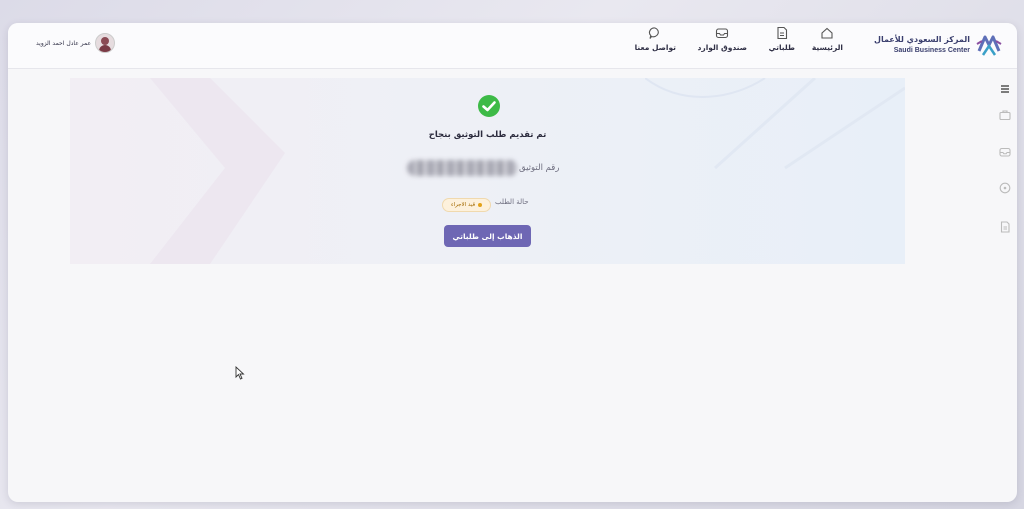 This screenshot has width=1024, height=509. I want to click on menu-icon, so click(1005, 89).